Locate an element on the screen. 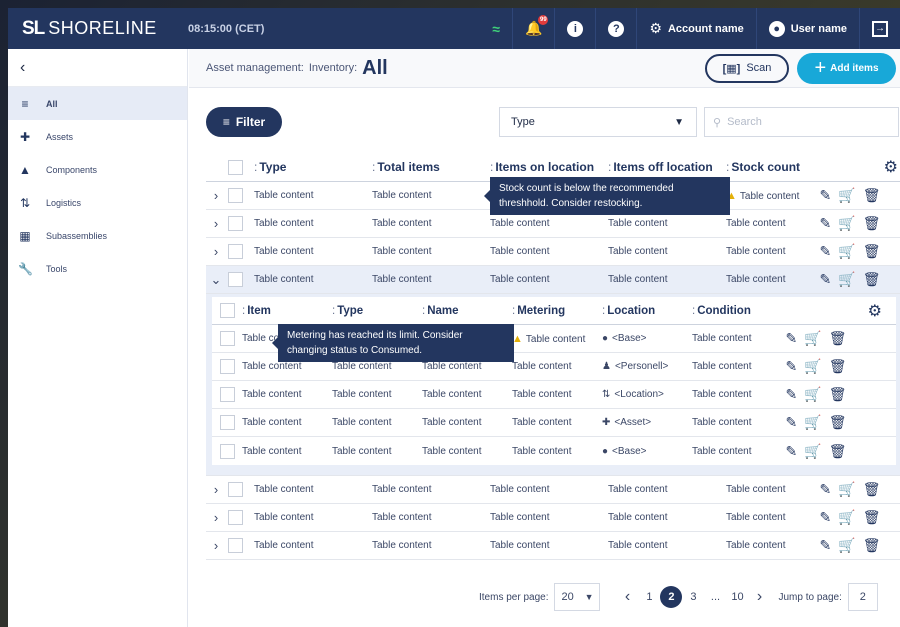 Image resolution: width=900 pixels, height=627 pixels. column-header: Stock count is located at coordinates (771, 167).